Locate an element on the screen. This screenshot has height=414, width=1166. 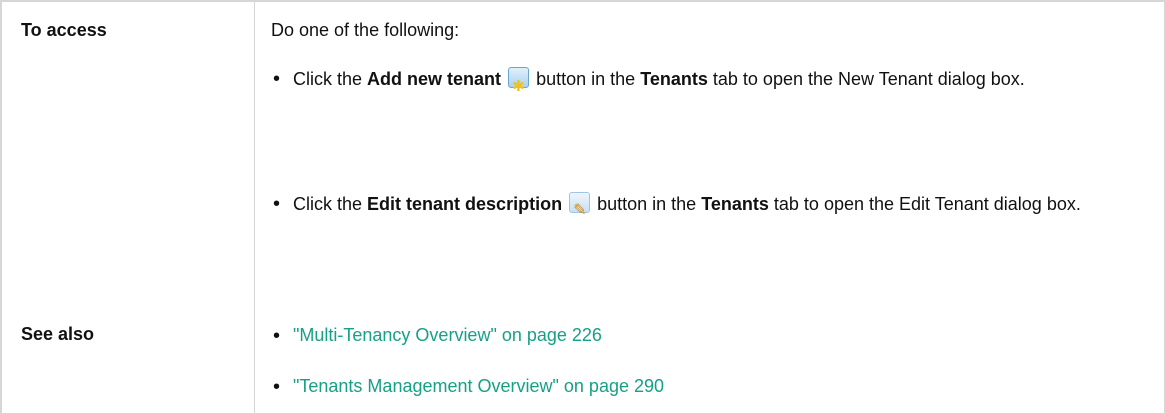
intro-text: Do one of the following: is located at coordinates (365, 30).